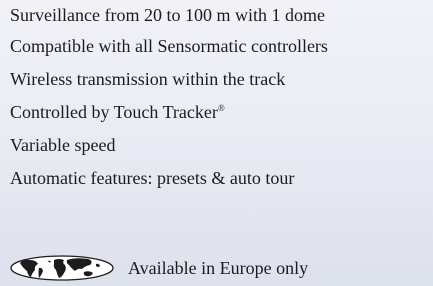 The image size is (433, 286). Describe the element at coordinates (221, 145) in the screenshot. I see `feature-variable-speed: Variable speed` at that location.